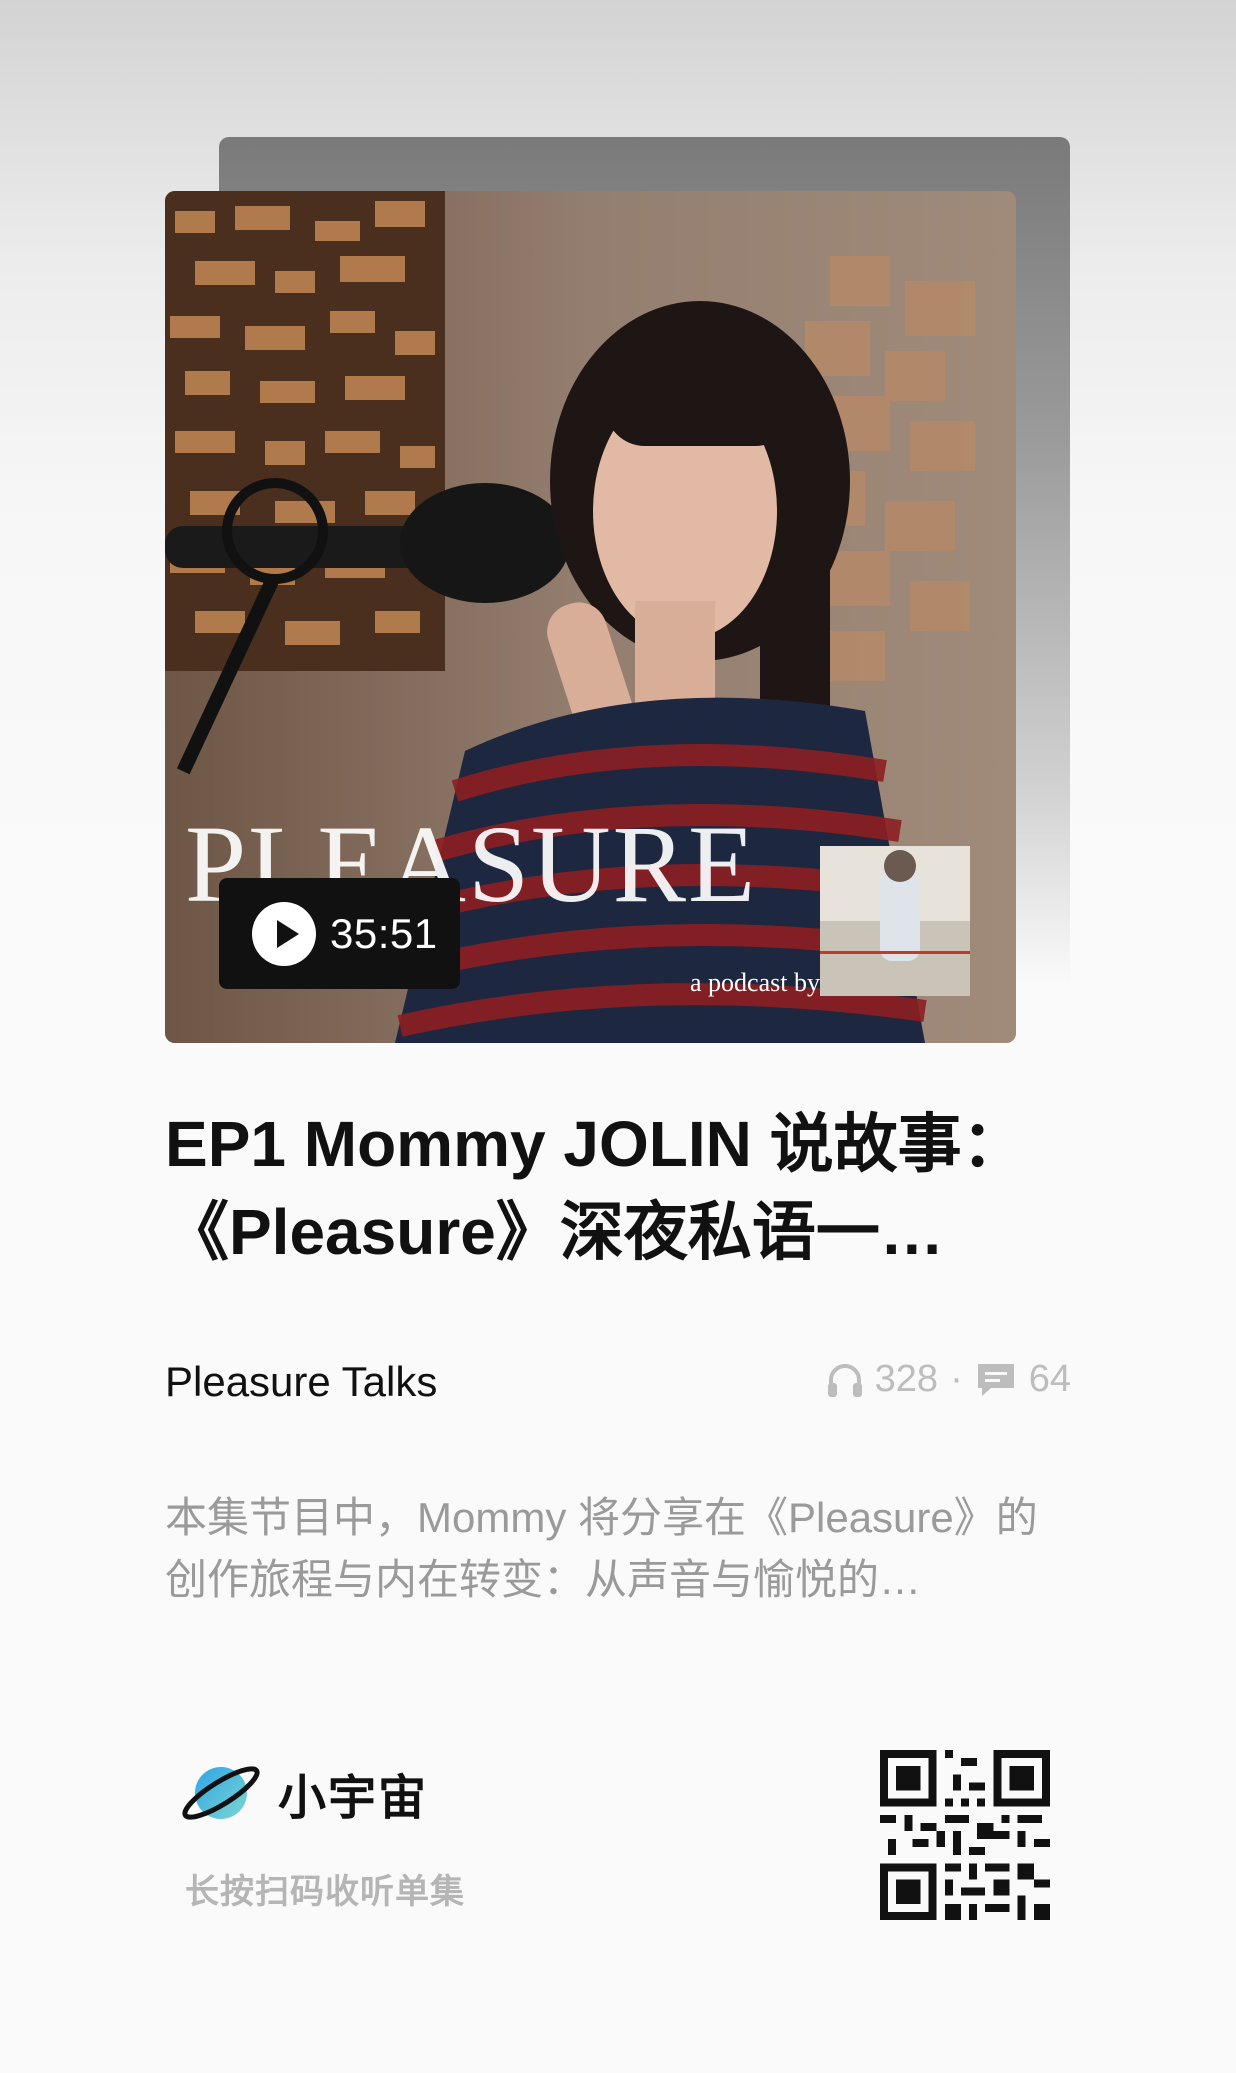 This screenshot has height=2073, width=1236. I want to click on headphones-icon, so click(844, 1380).